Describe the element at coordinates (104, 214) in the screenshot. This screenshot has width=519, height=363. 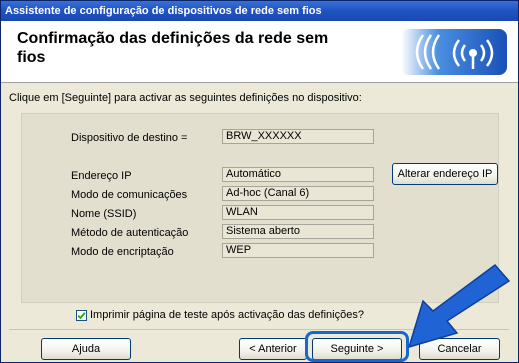
I see `ssid-label: Nome (SSID)` at that location.